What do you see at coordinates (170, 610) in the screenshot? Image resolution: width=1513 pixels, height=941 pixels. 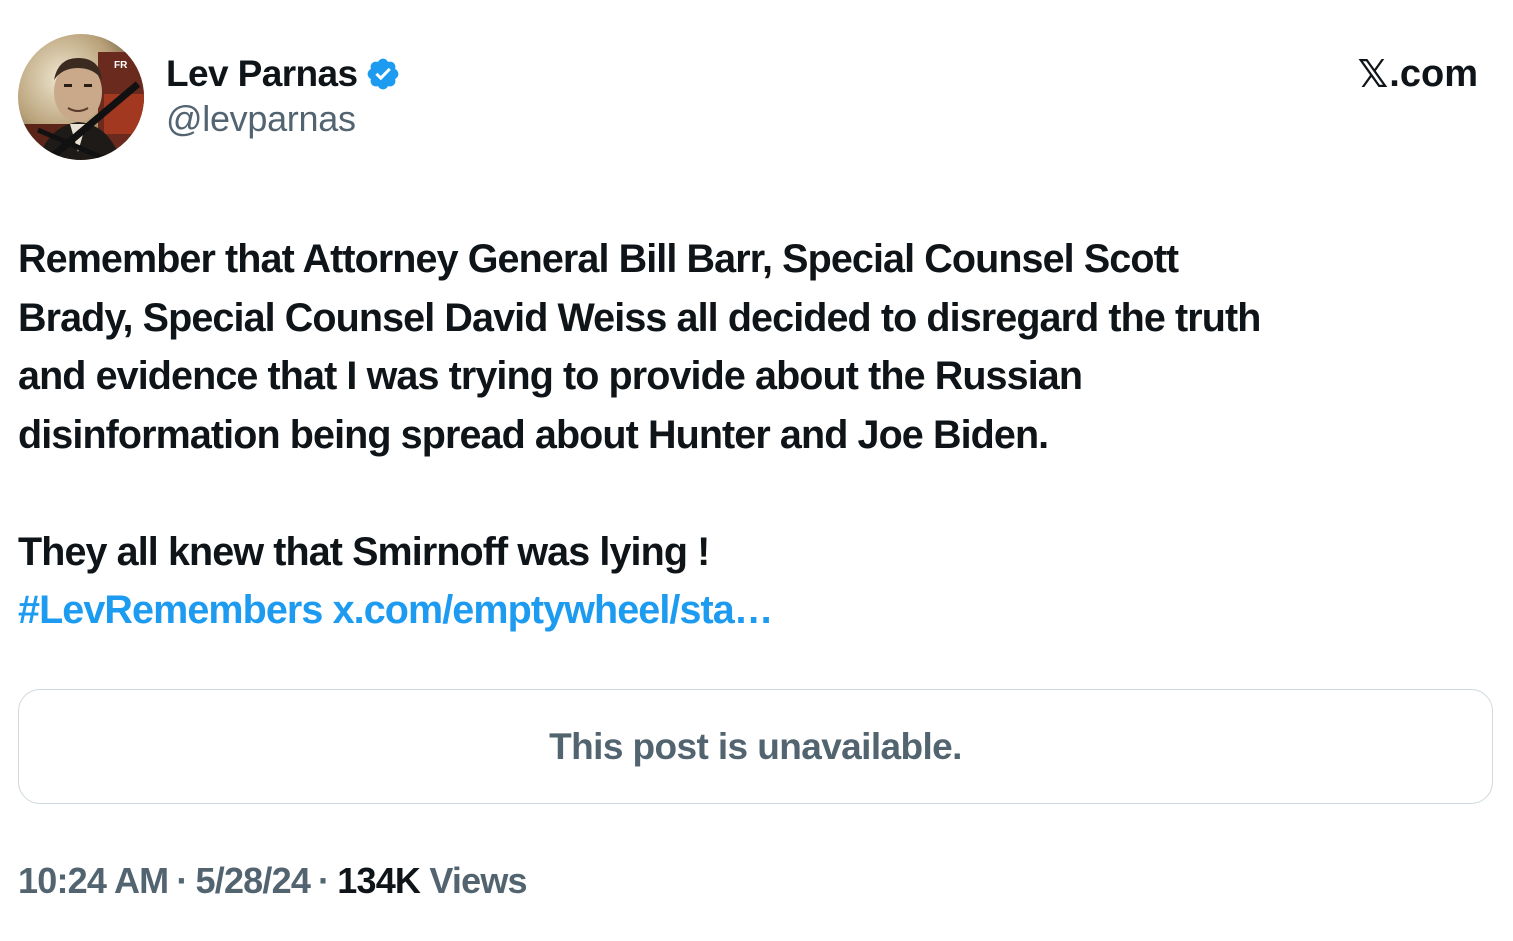 I see `hashtag-link: #LevRemembers` at bounding box center [170, 610].